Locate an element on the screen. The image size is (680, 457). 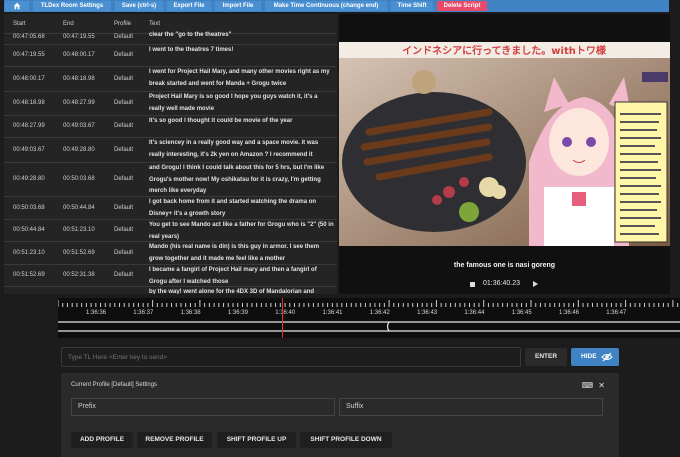
add-profile-button: ADD PROFILE is located at coordinates (102, 440).